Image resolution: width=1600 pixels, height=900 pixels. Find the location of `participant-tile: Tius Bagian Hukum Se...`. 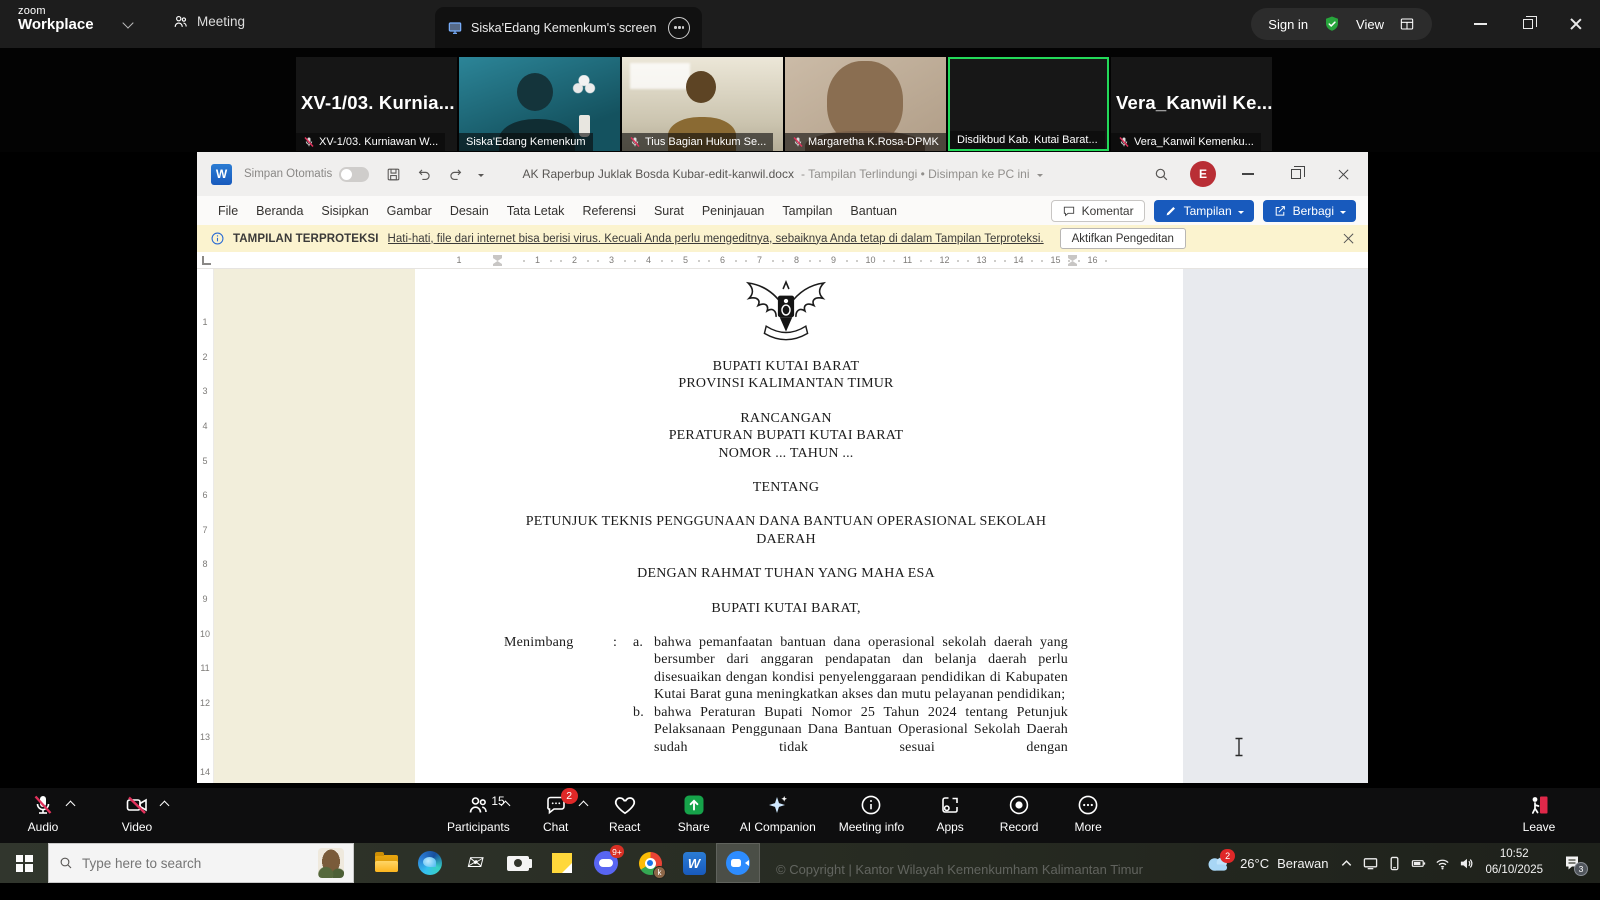

participant-tile: Tius Bagian Hukum Se... is located at coordinates (702, 104).